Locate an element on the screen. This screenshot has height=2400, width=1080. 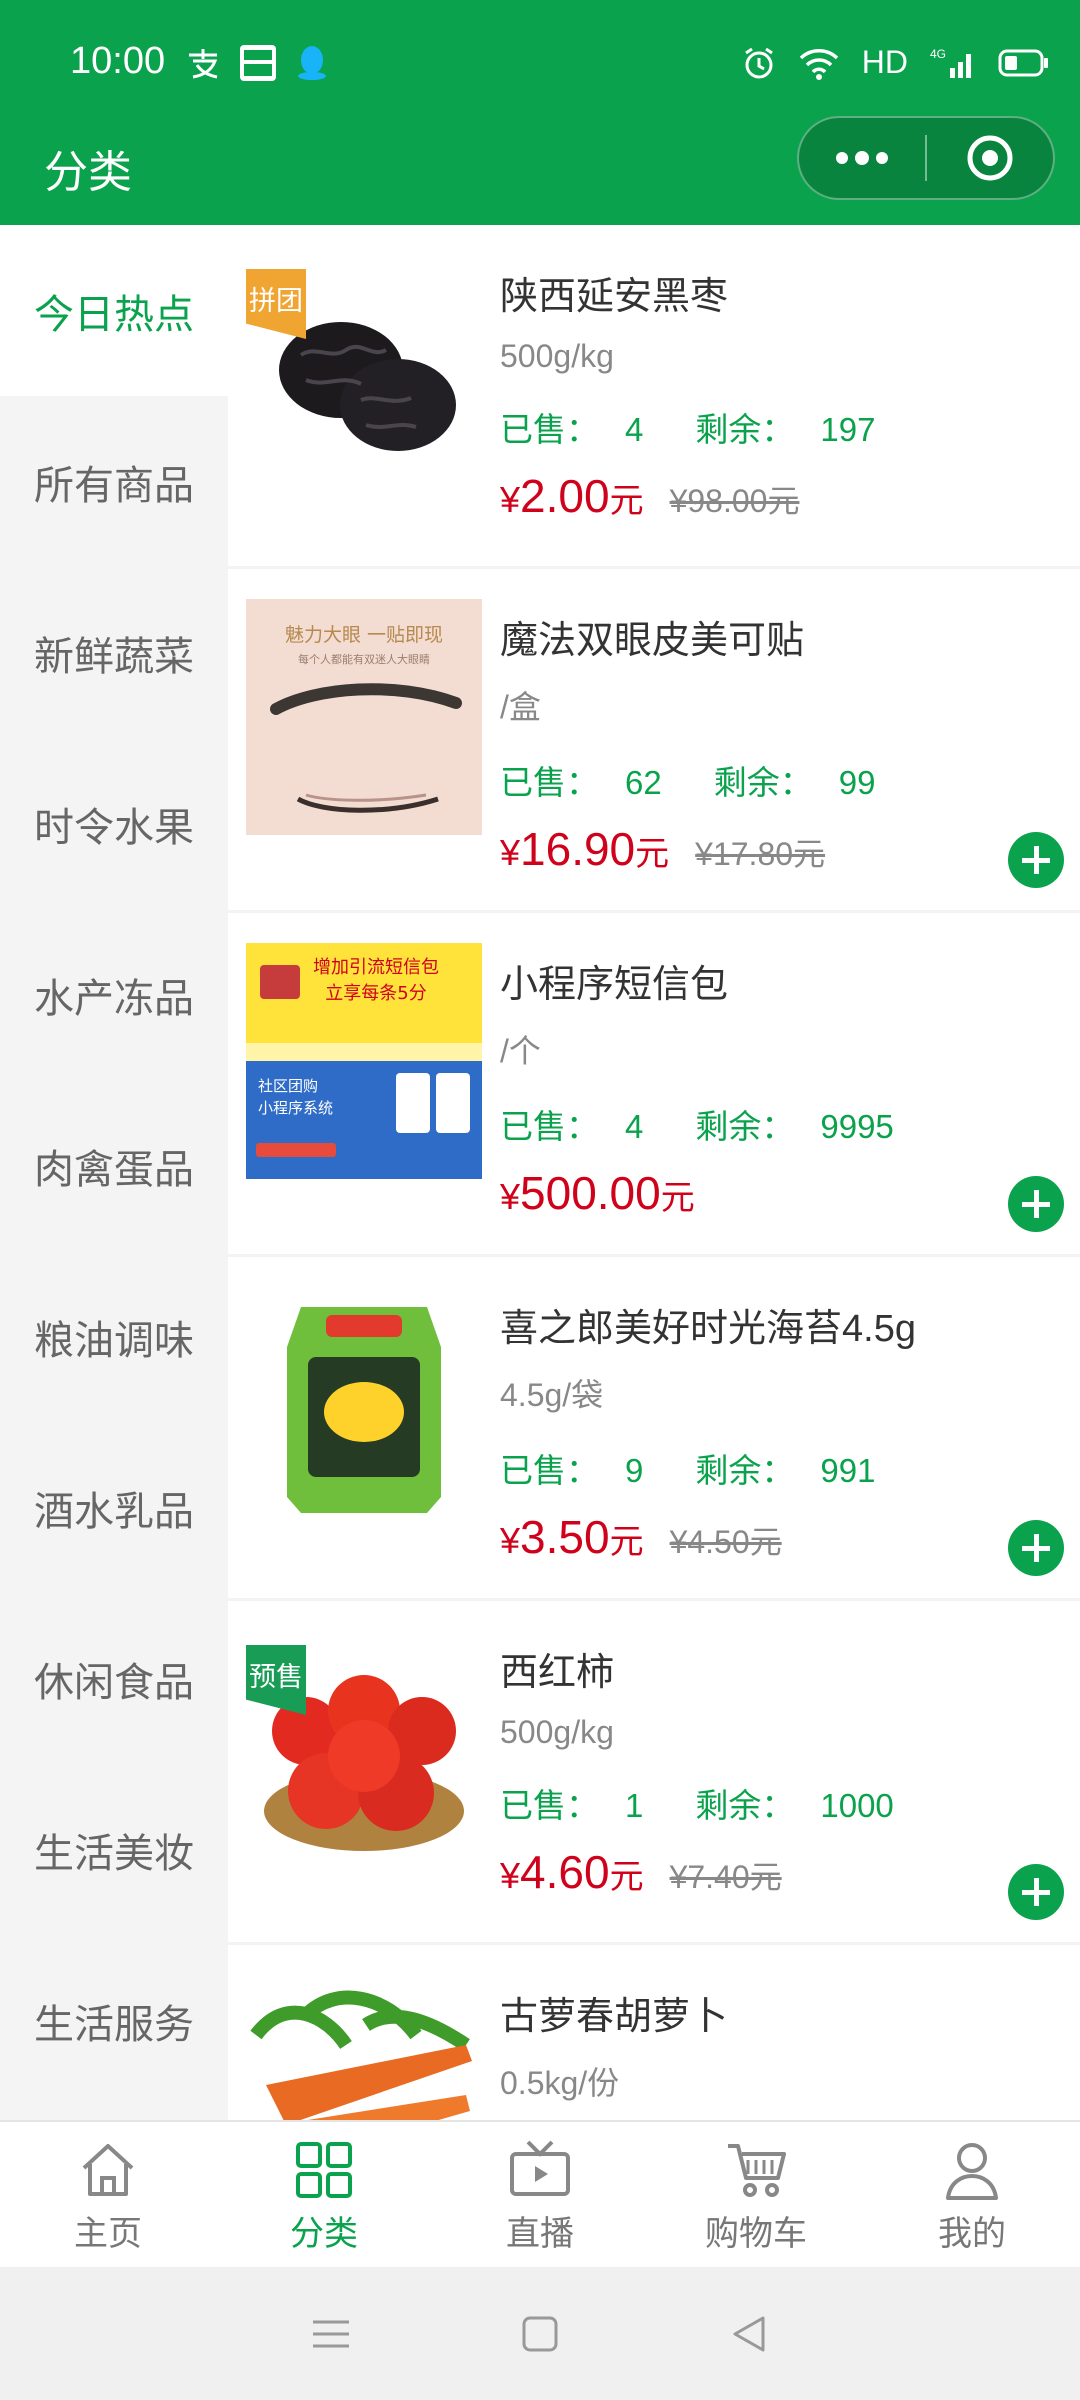
sidebar-item-snacks: 休闲食品 is located at coordinates (114, 1678).